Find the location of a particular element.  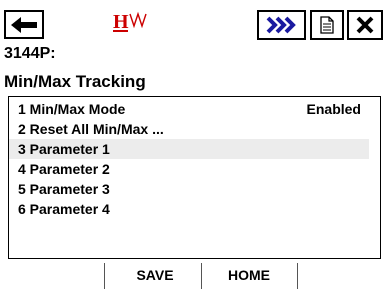

menu-item-parameter-4: 6 Parameter 4 is located at coordinates (189, 209).